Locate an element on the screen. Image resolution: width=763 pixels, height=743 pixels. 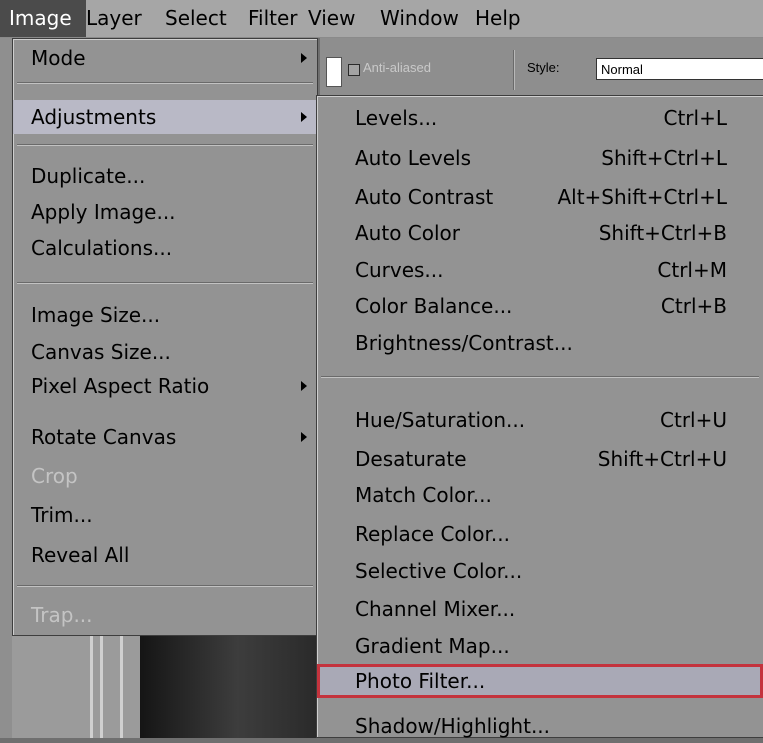
menu-help: Help is located at coordinates (498, 18).